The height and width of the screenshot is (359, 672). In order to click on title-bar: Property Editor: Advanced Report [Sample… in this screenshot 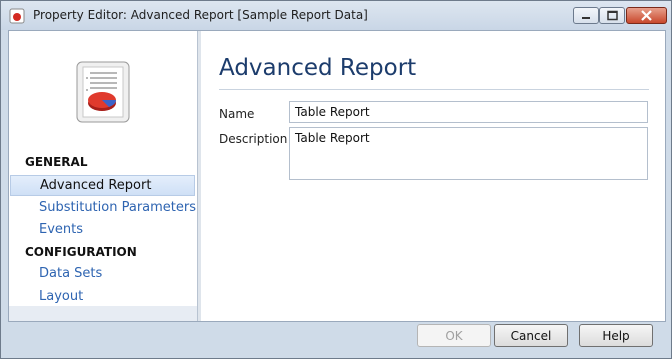, I will do `click(336, 15)`.